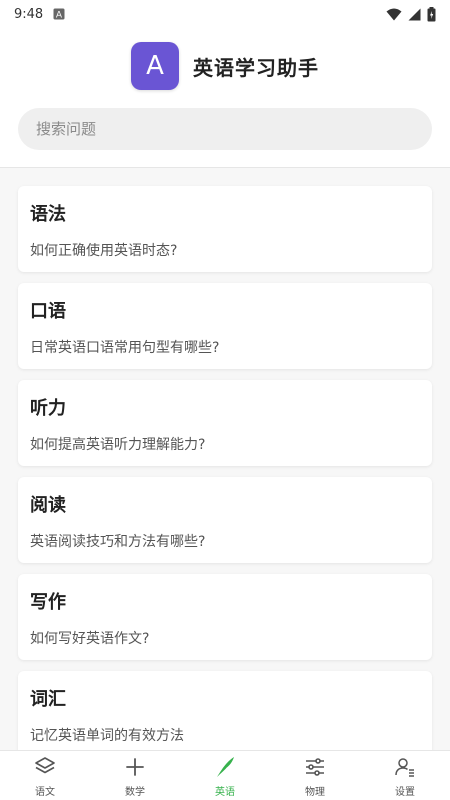  I want to click on nav-item-physics: 物理, so click(315, 775).